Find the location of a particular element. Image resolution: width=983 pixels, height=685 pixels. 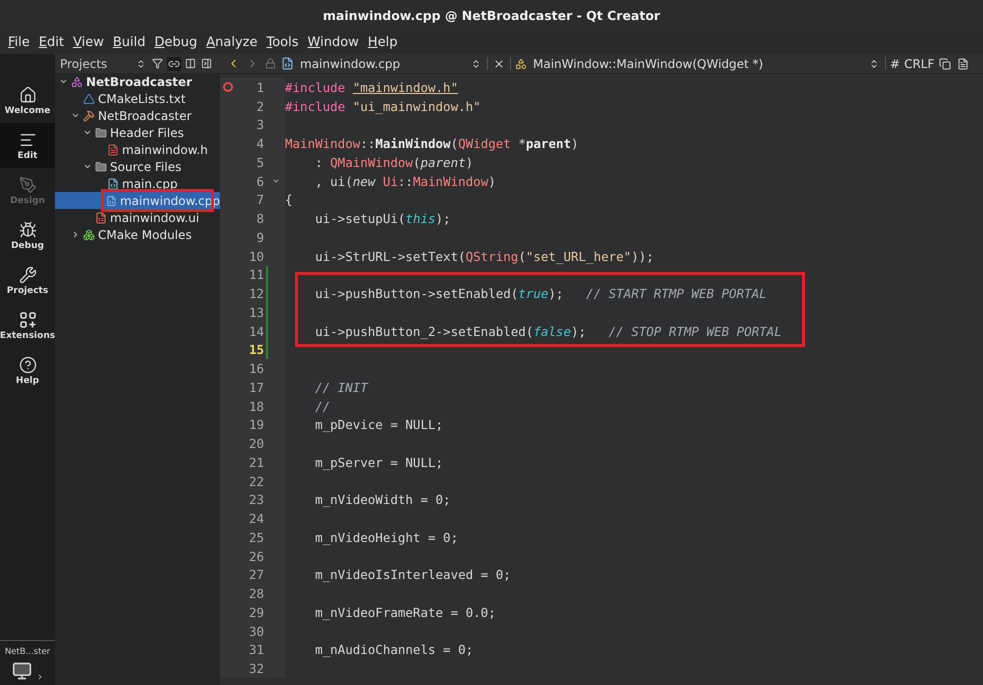

mode-button: Help is located at coordinates (27, 370).